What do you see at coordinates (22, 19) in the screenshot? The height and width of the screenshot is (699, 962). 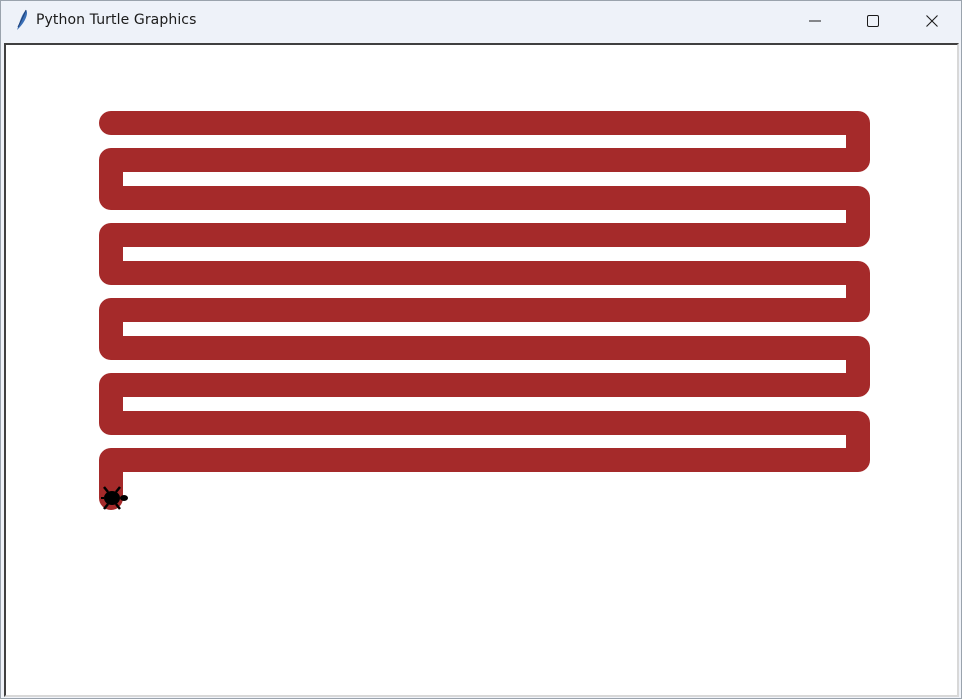 I see `feather-icon` at bounding box center [22, 19].